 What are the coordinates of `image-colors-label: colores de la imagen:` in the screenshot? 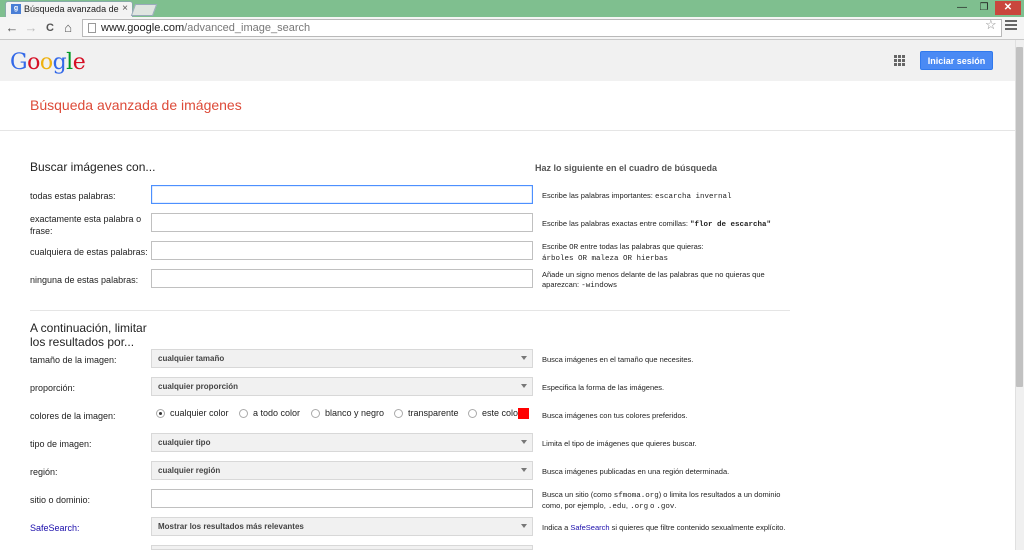 It's located at (73, 416).